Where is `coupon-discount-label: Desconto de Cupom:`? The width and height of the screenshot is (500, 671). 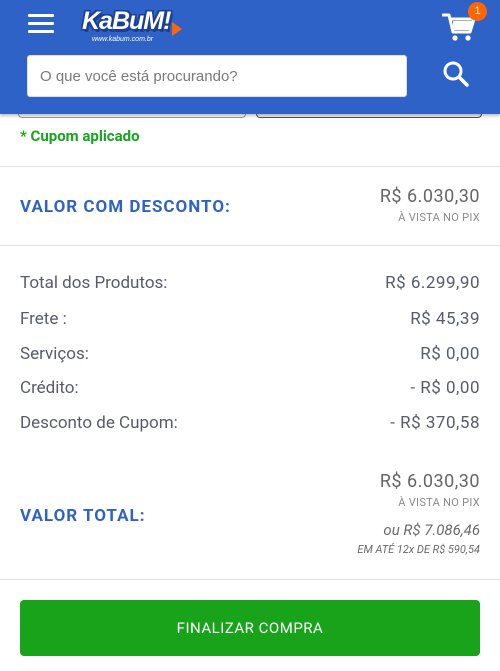
coupon-discount-label: Desconto de Cupom: is located at coordinates (99, 423).